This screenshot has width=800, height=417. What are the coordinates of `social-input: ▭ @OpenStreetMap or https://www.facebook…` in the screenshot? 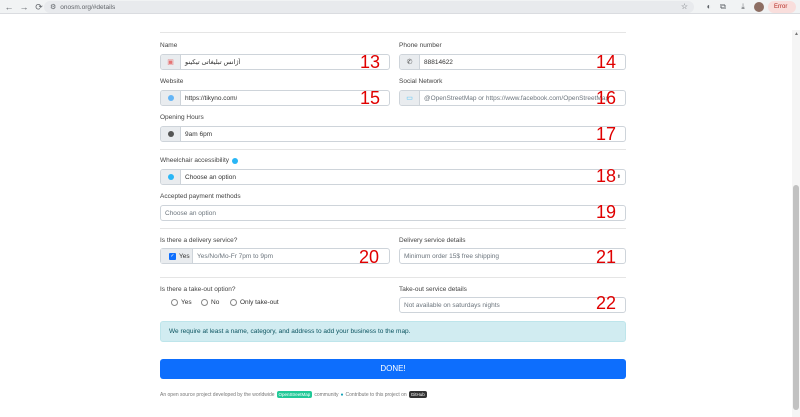 It's located at (512, 98).